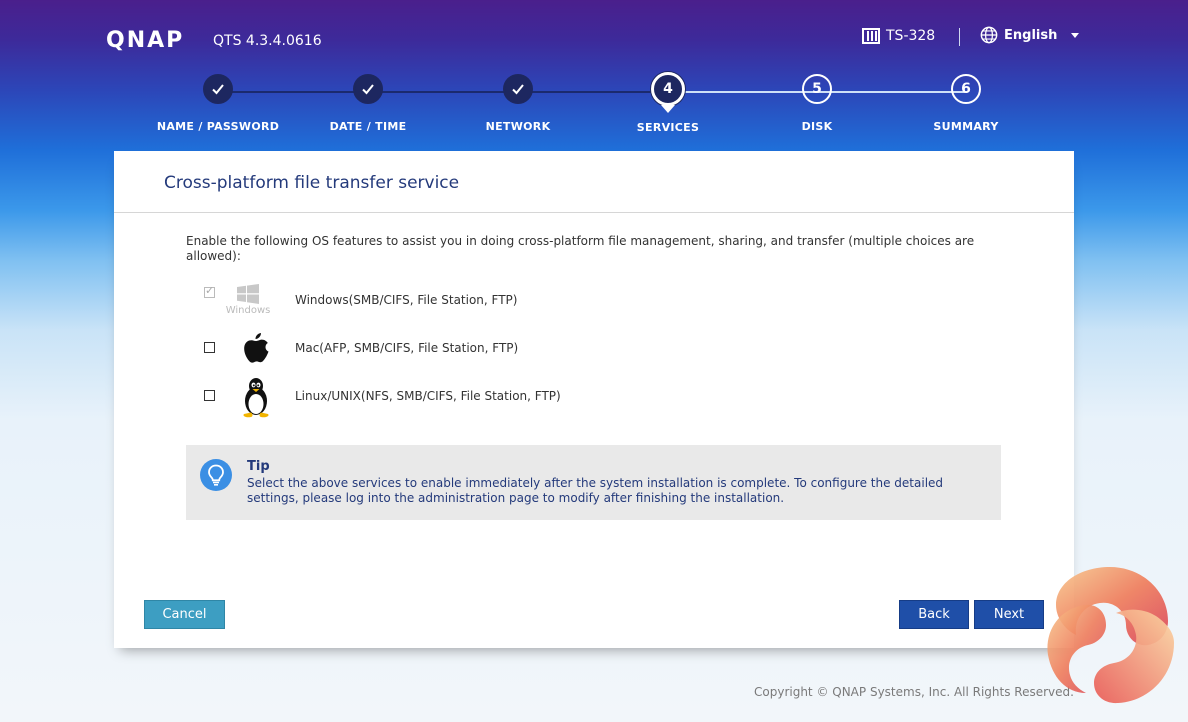 The height and width of the screenshot is (722, 1188). Describe the element at coordinates (668, 127) in the screenshot. I see `step-label: SERVICES` at that location.